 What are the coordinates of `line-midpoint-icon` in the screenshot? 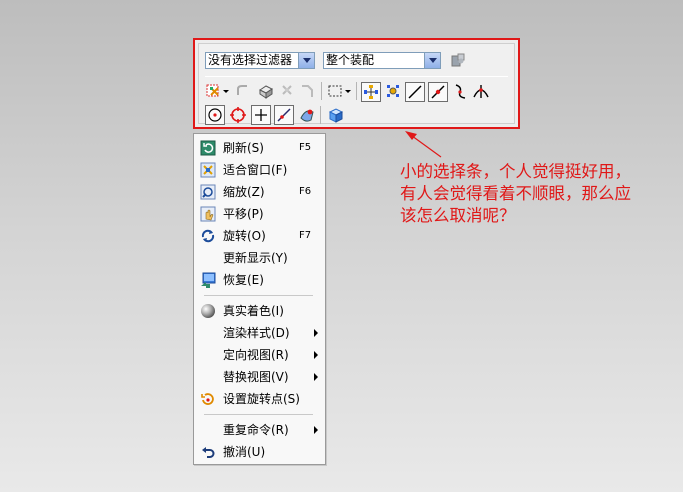 It's located at (438, 92).